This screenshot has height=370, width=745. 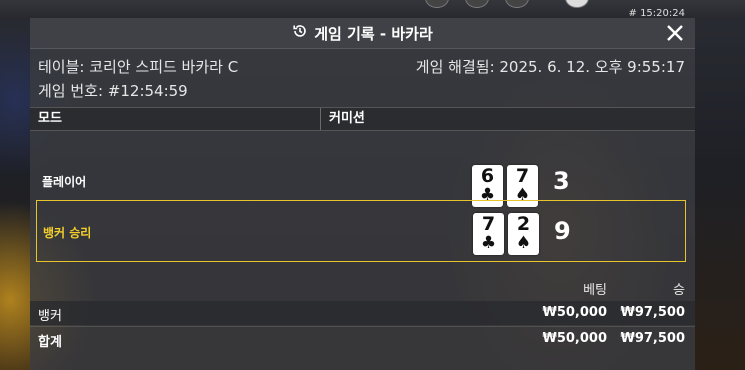 I want to click on playing-card: 7 ♣, so click(x=488, y=234).